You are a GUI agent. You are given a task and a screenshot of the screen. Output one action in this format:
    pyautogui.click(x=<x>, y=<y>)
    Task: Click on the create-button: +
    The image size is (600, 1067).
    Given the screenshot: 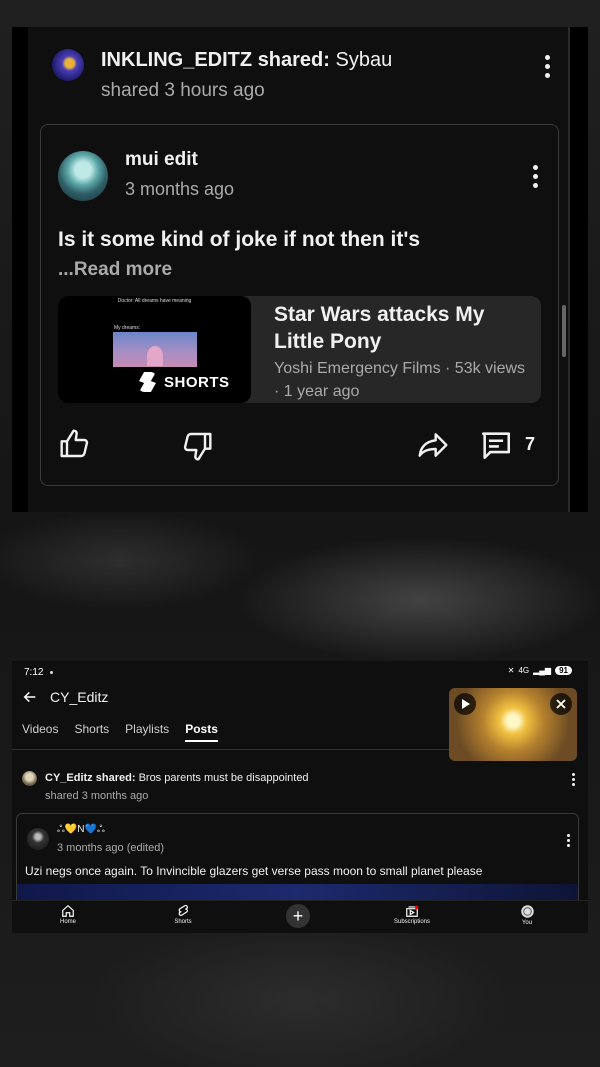 What is the action you would take?
    pyautogui.click(x=298, y=916)
    